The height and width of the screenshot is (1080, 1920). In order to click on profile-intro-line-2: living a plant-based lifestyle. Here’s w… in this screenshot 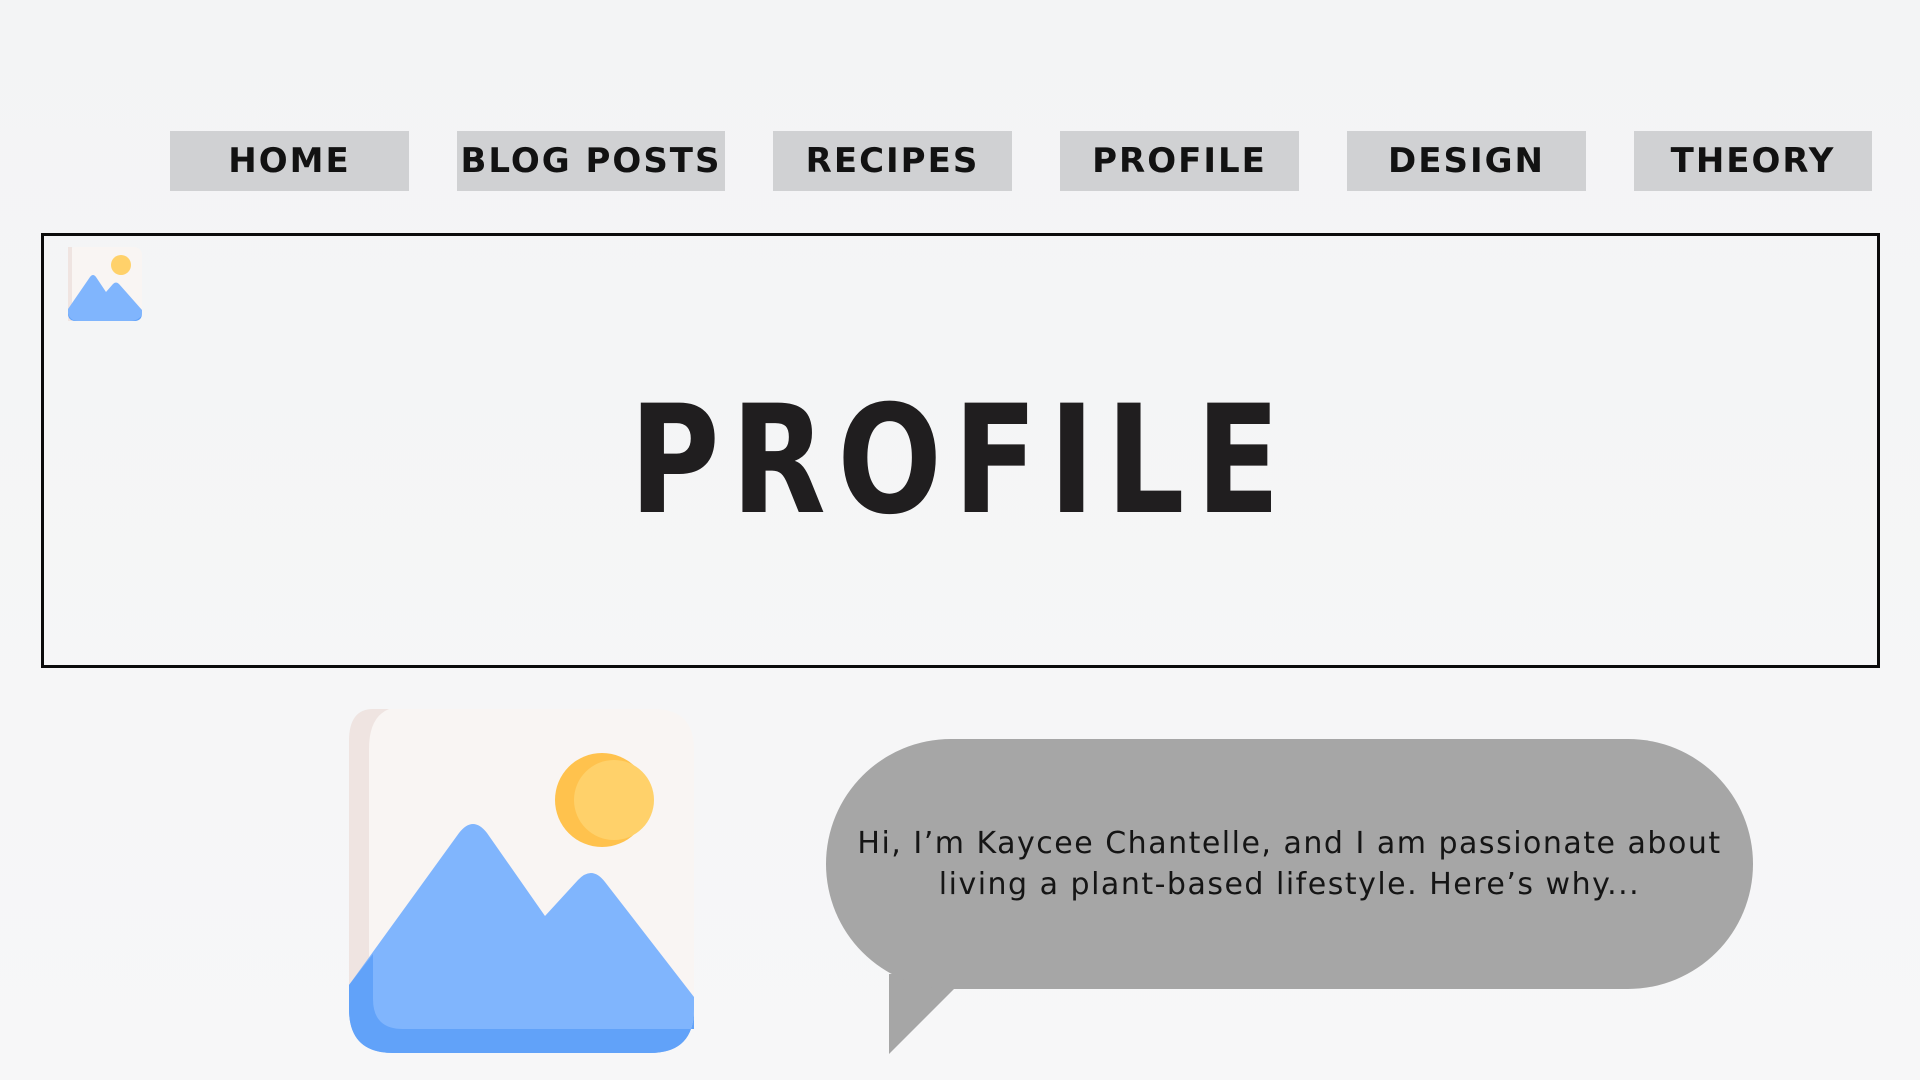, I will do `click(1289, 884)`.